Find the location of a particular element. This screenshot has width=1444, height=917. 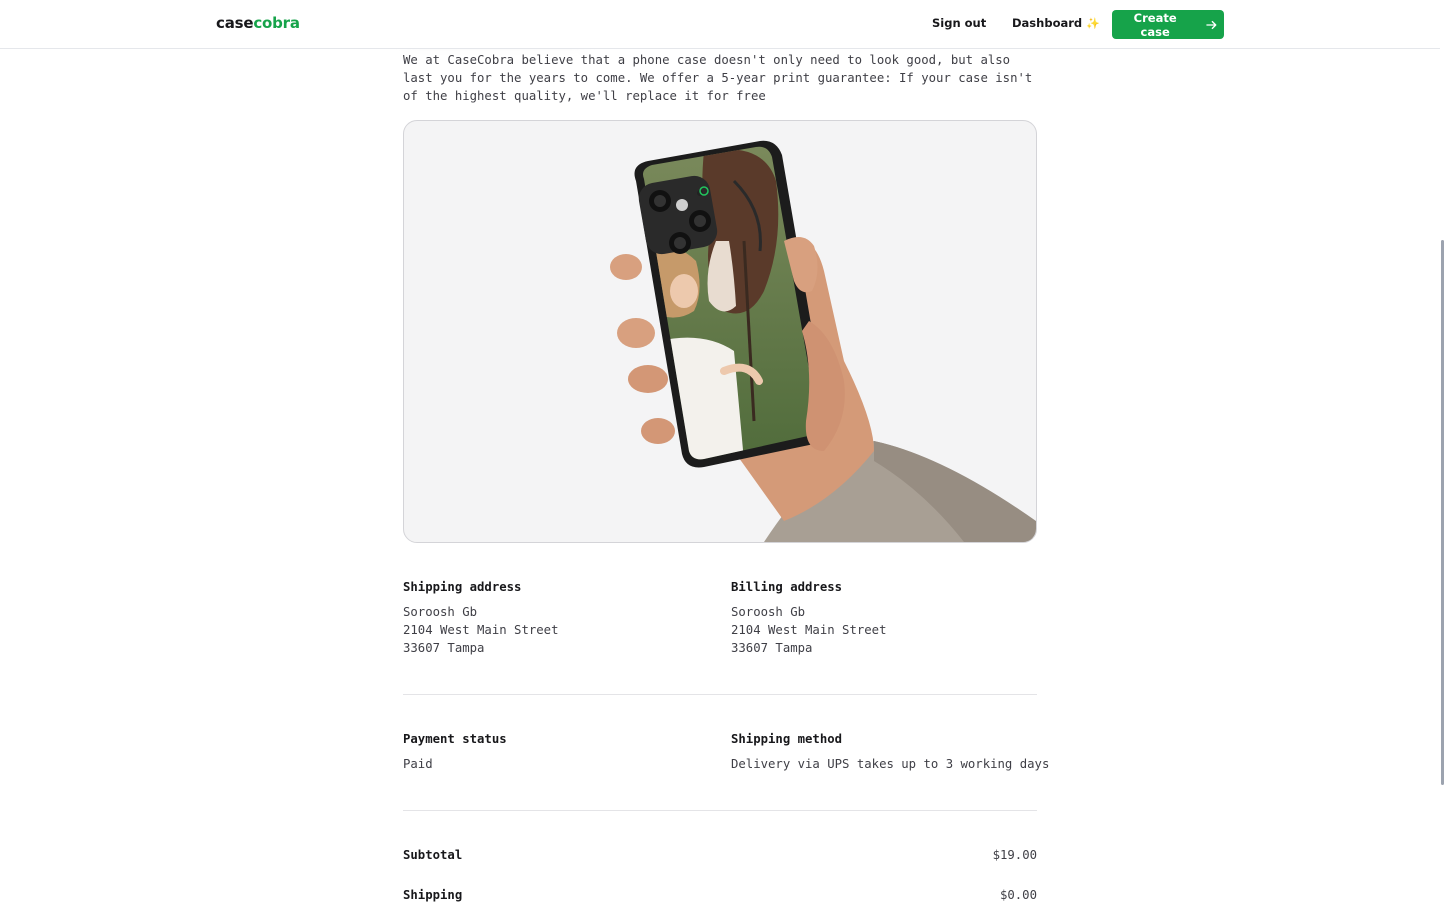

shipping-address-label: Shipping address is located at coordinates (462, 587).